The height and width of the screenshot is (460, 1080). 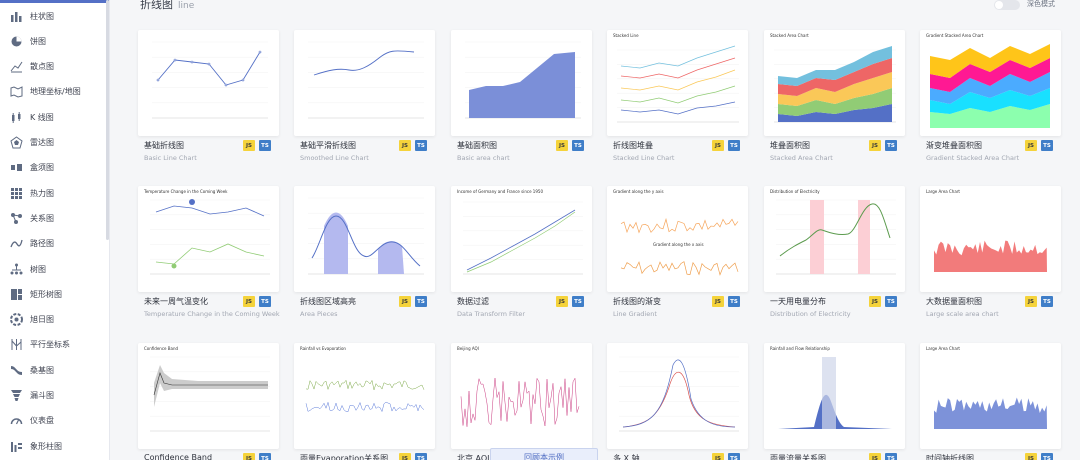 I want to click on sidebar-item: 路径图, so click(x=54, y=244).